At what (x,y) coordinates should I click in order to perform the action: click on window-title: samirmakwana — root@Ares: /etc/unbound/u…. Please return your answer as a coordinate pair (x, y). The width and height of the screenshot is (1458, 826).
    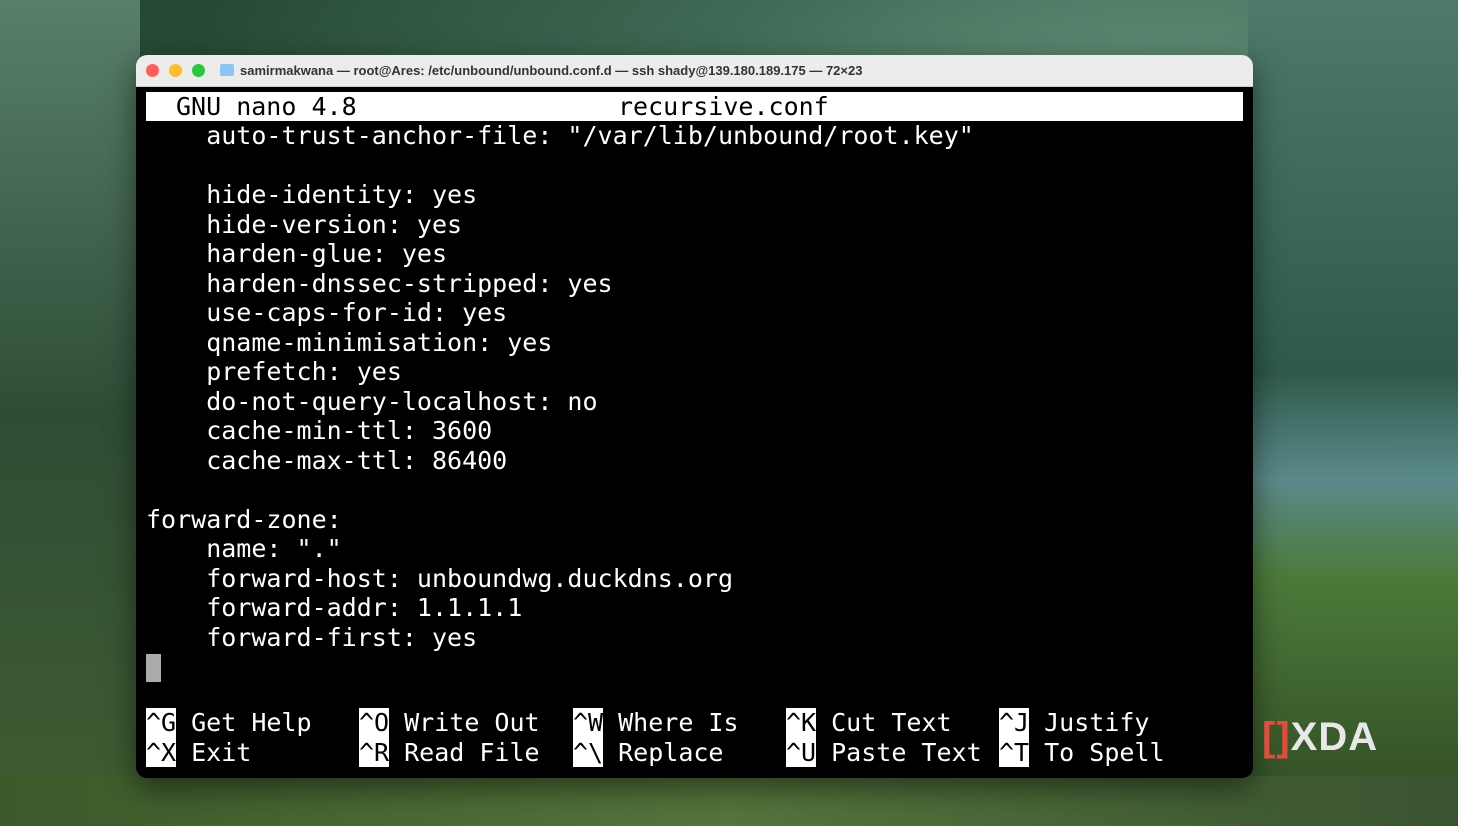
    Looking at the image, I should click on (551, 70).